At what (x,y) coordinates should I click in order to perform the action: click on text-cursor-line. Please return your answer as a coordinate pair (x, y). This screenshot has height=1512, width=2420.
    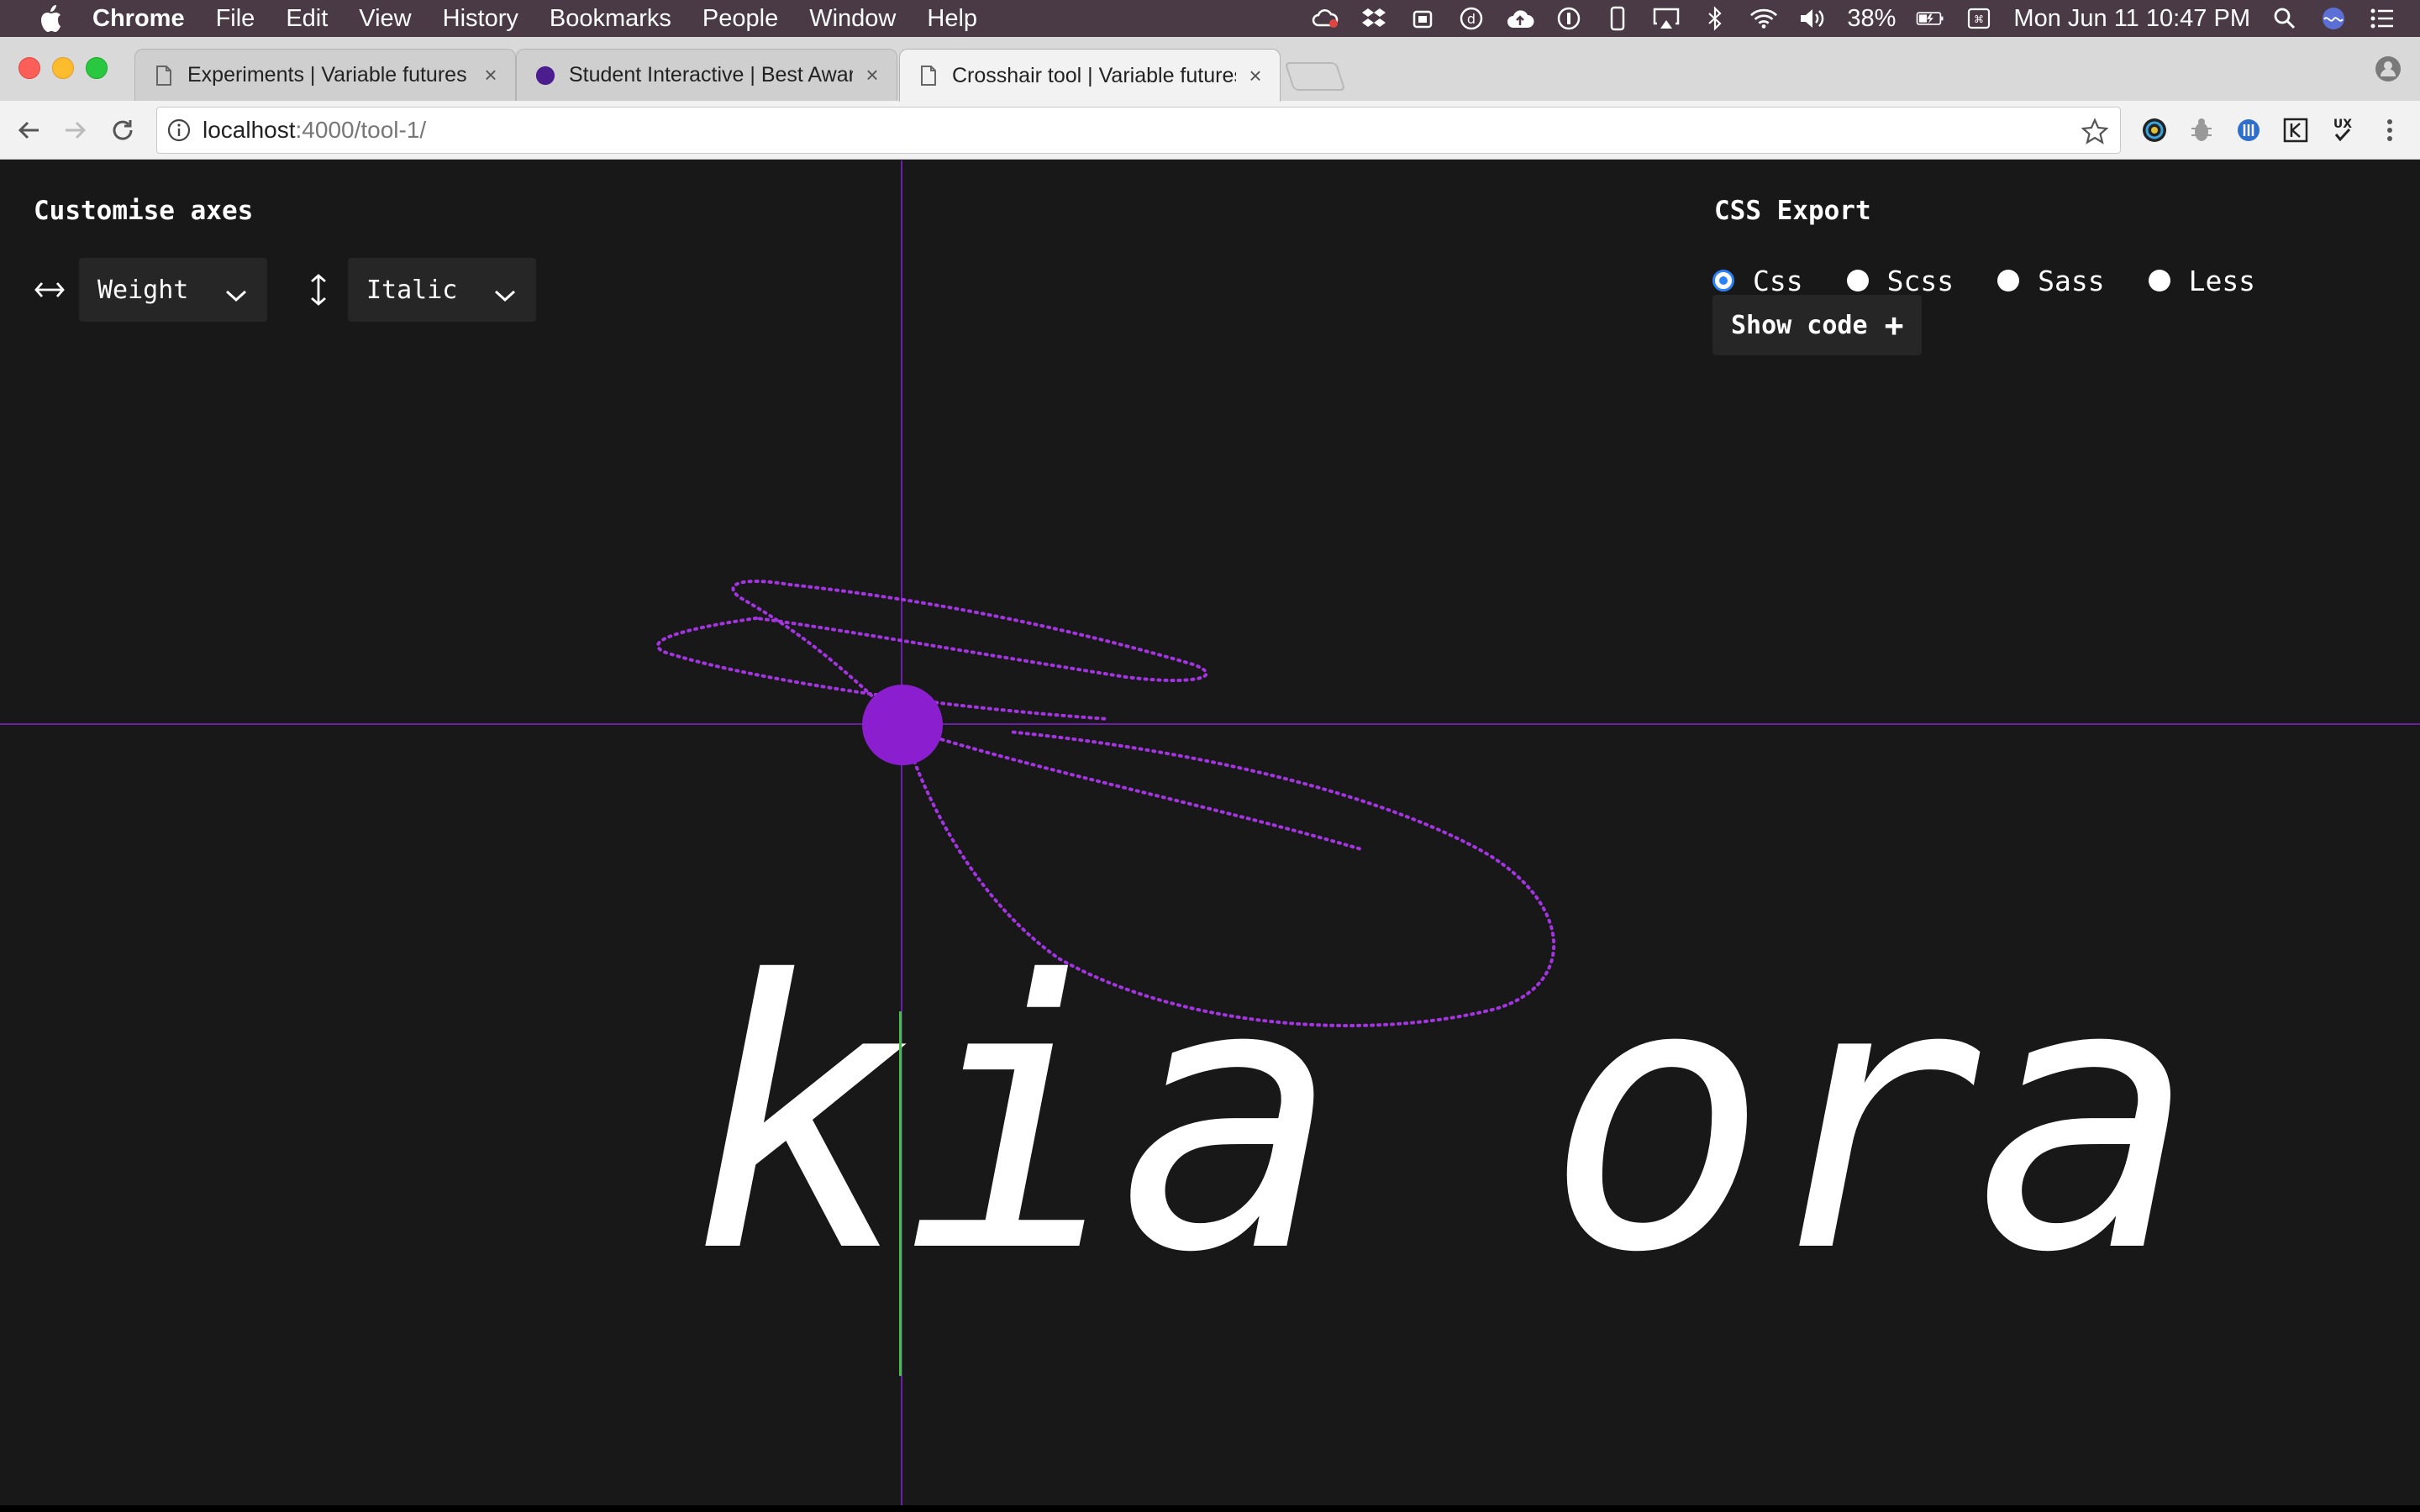
    Looking at the image, I should click on (901, 1193).